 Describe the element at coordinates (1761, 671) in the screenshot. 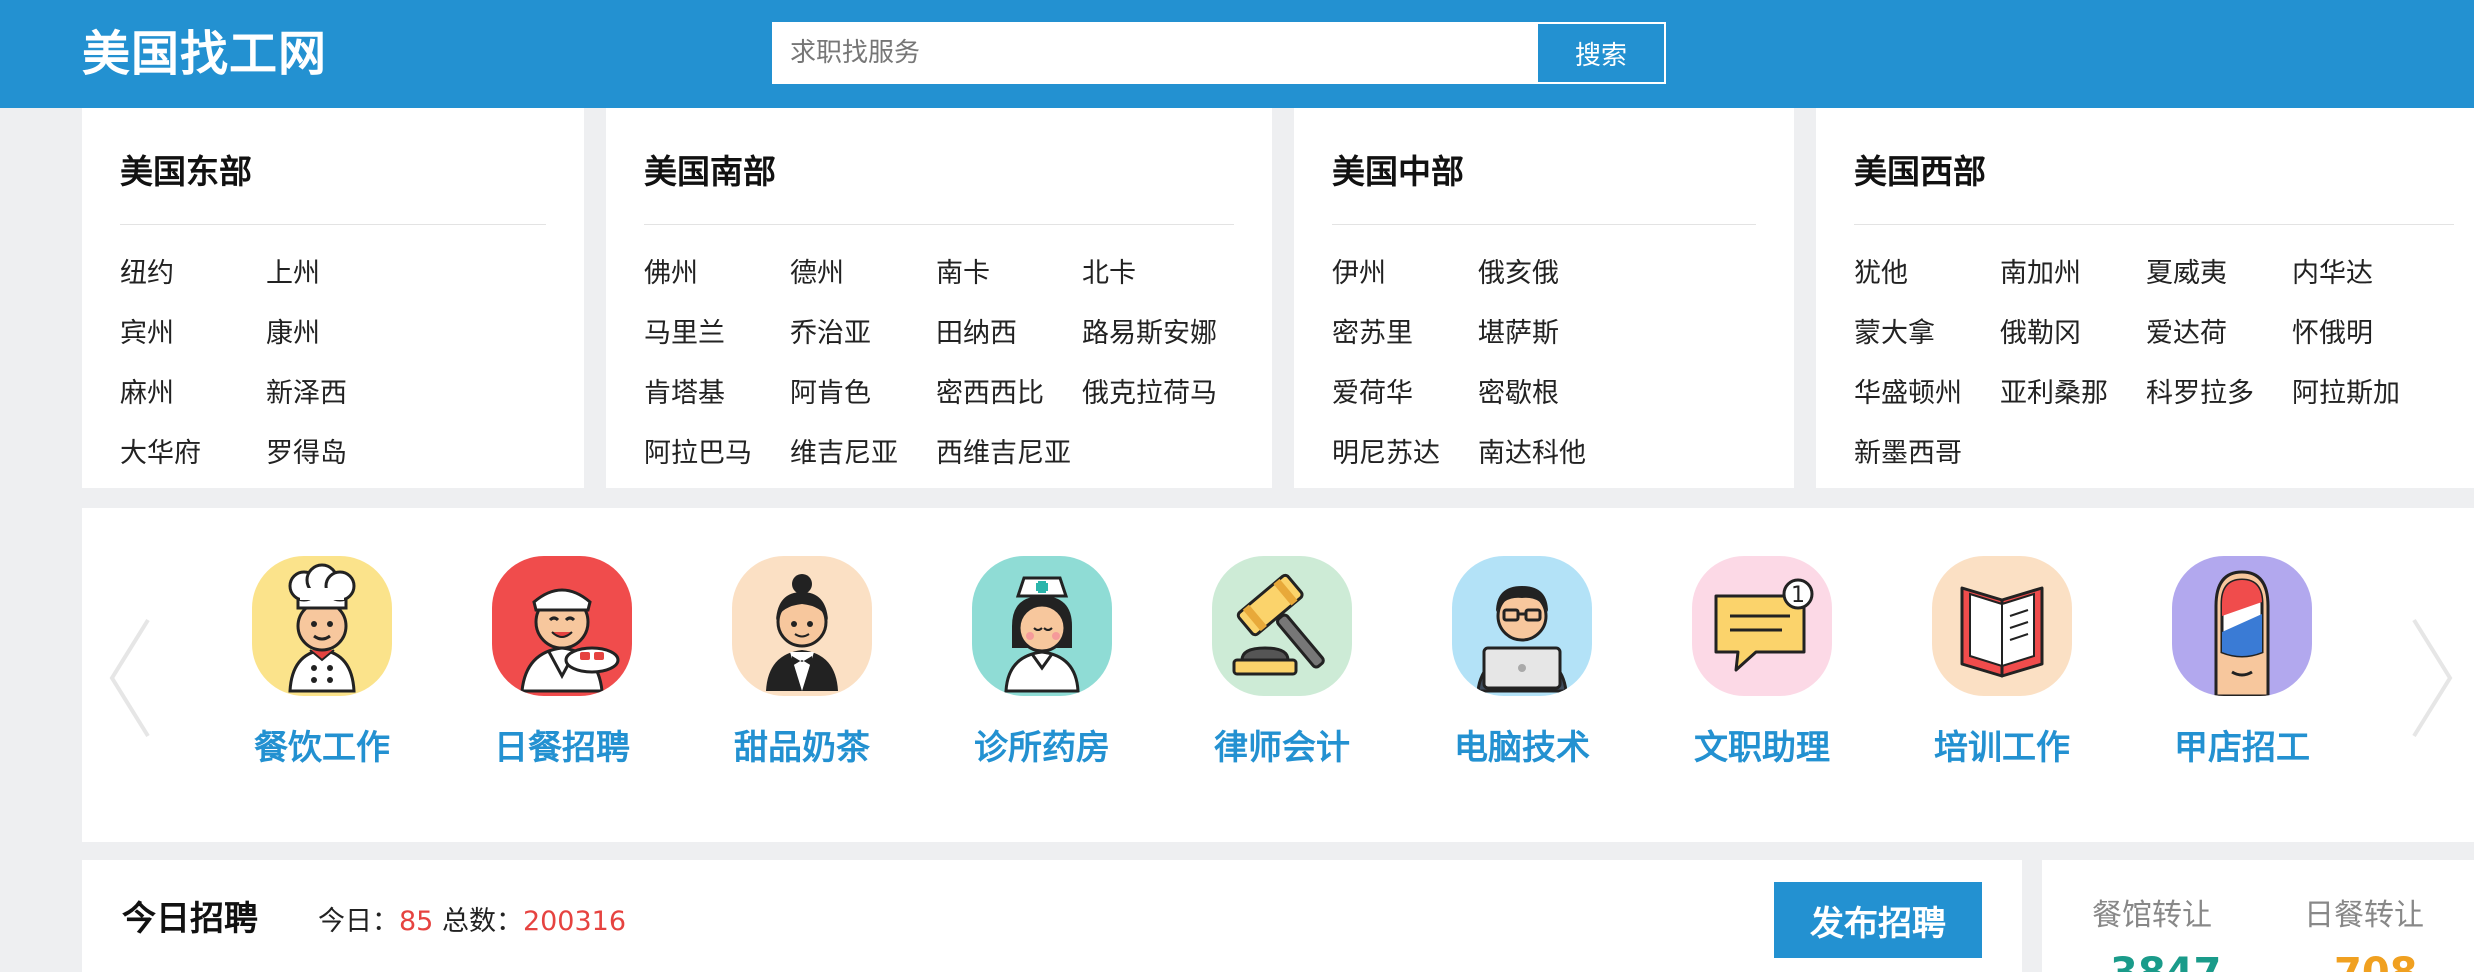

I see `category-item-clerical: 1 文职助理` at that location.